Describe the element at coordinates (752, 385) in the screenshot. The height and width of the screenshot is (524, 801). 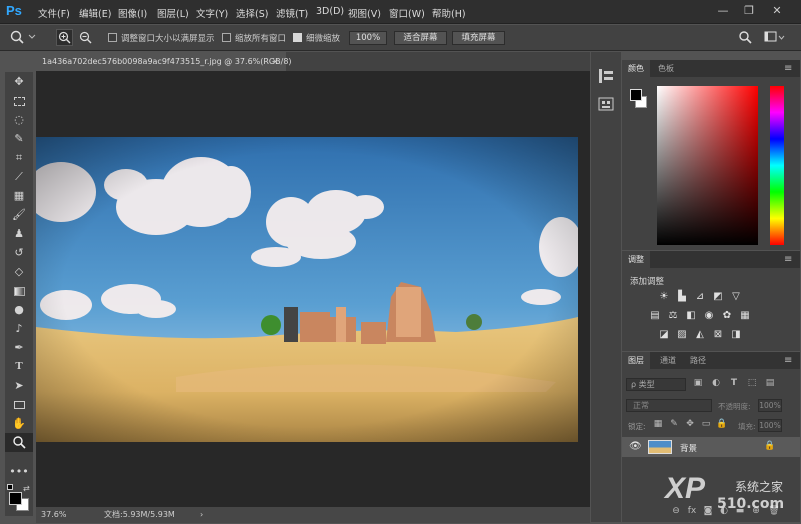
I see `filter-shape-icon: ⬚` at that location.